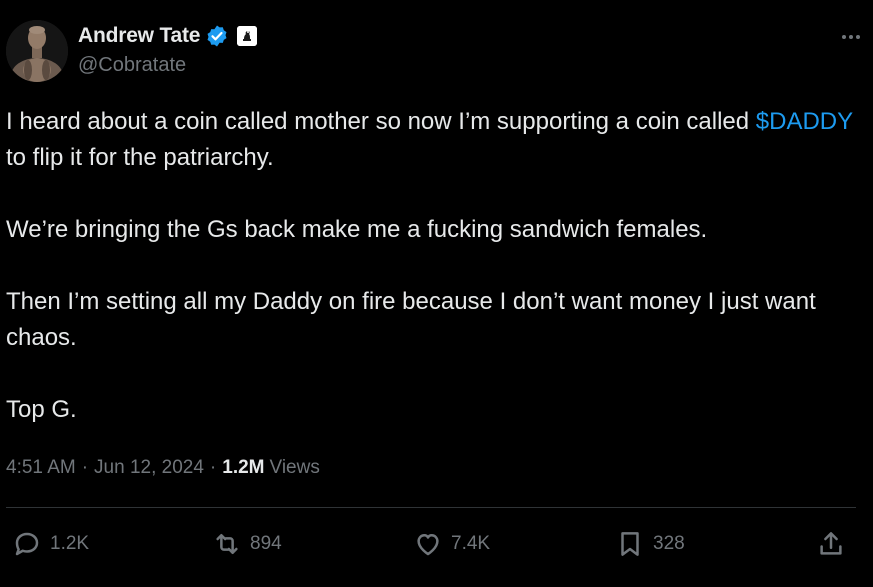  I want to click on name-row: Andrew Tate, so click(168, 36).